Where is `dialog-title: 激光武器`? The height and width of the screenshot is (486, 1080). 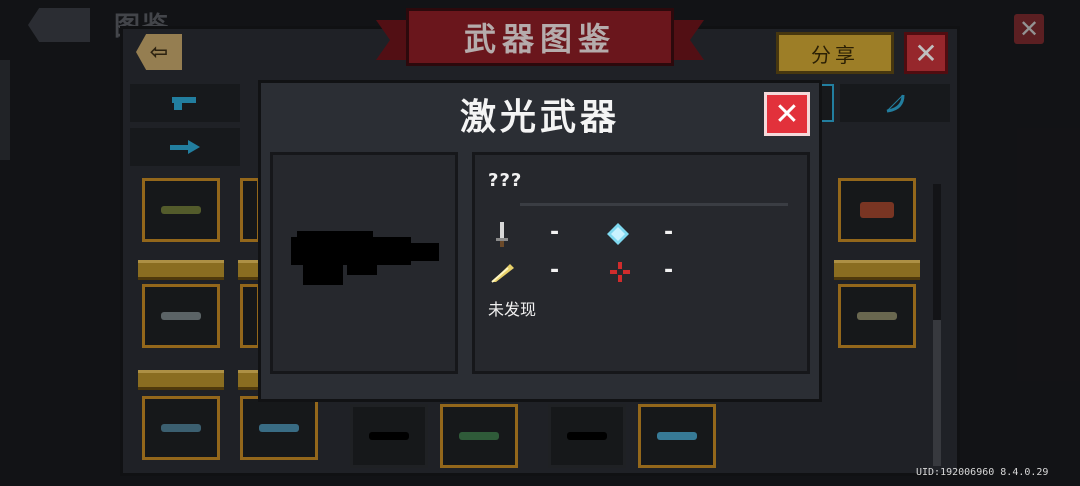 dialog-title: 激光武器 is located at coordinates (539, 117).